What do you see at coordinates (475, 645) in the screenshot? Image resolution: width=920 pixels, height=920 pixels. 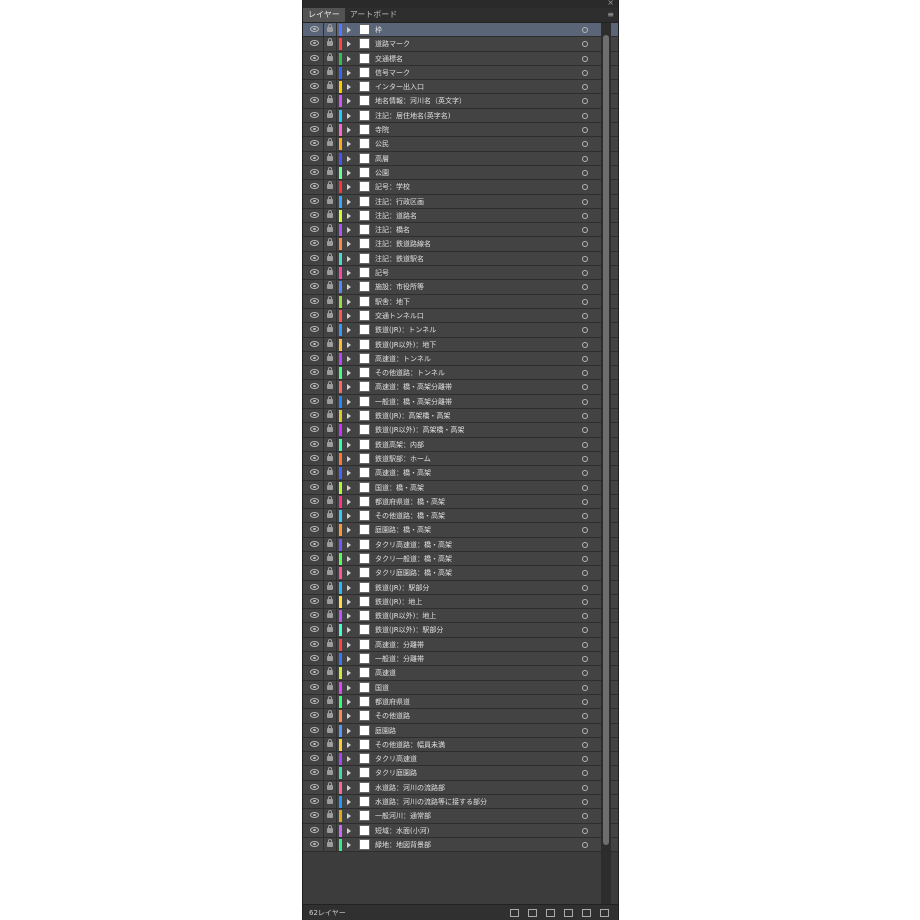 I see `layer-name: 高速道：分離帯` at bounding box center [475, 645].